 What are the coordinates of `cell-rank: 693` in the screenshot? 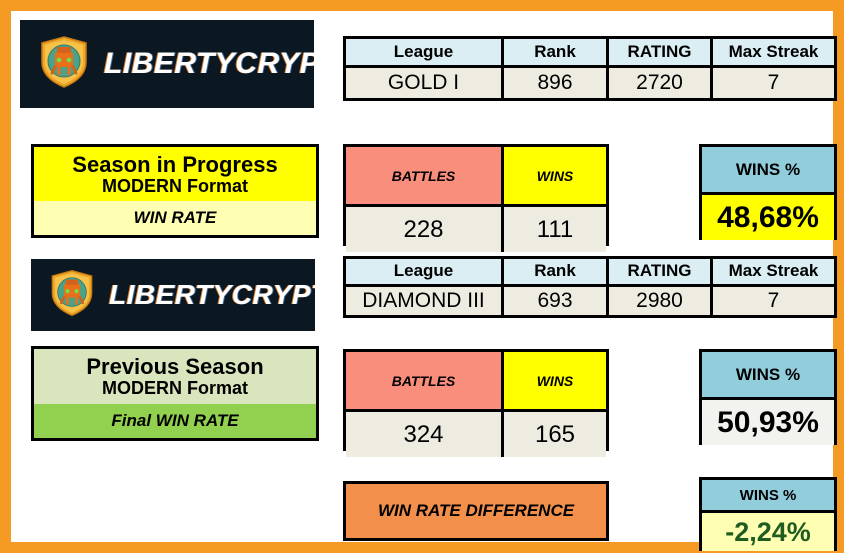 It's located at (553, 300).